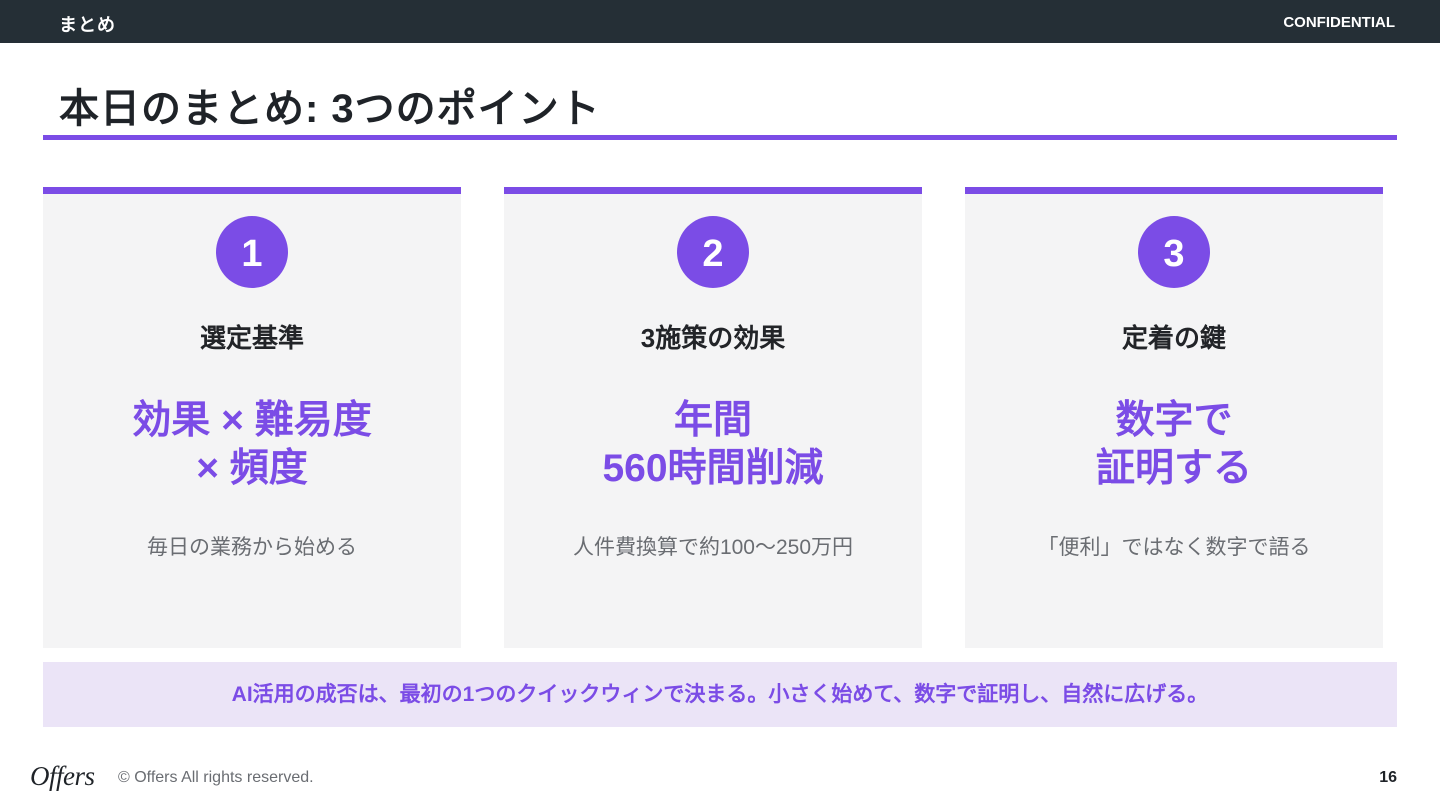  Describe the element at coordinates (720, 137) in the screenshot. I see `title-underline` at that location.